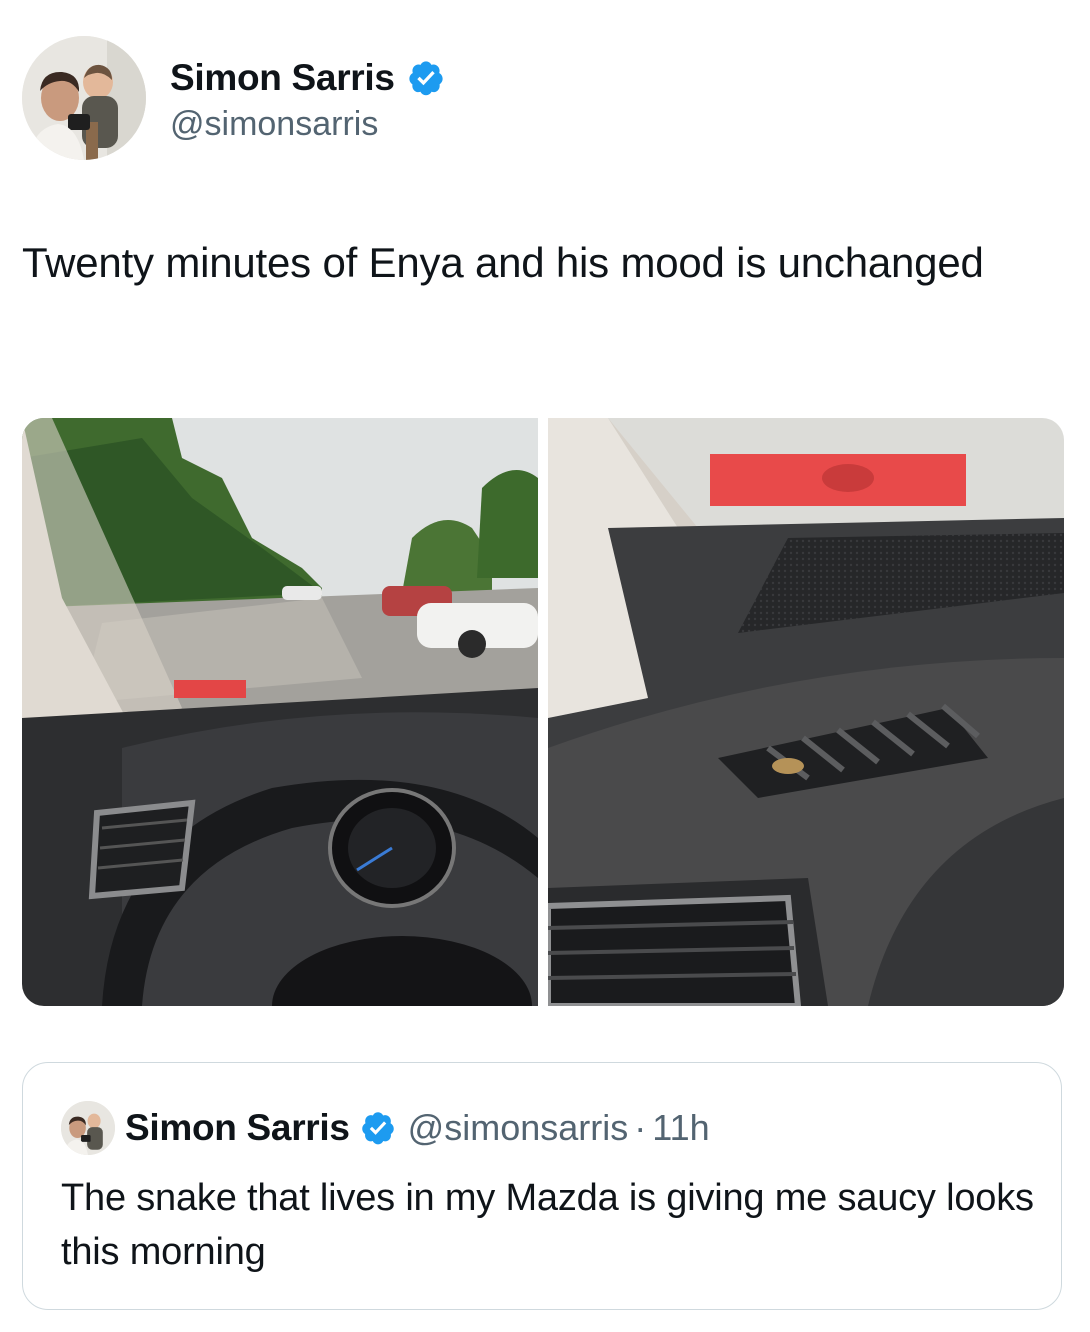  I want to click on quoted-author-display-name: Simon Sarris, so click(237, 1128).